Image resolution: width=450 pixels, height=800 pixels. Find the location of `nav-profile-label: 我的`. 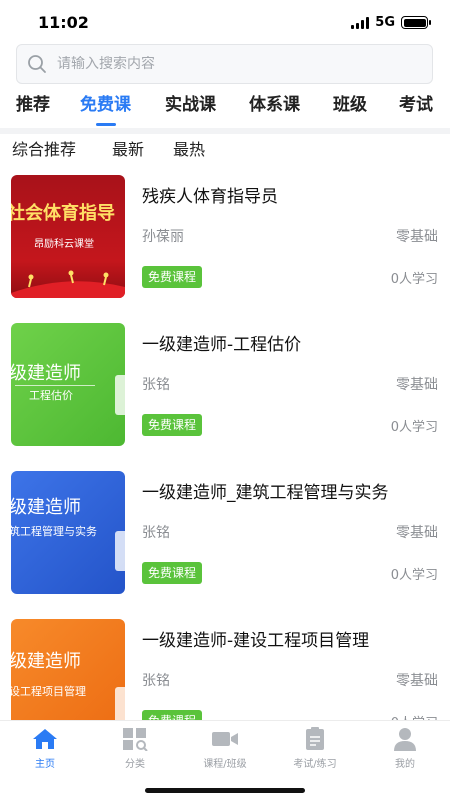

nav-profile-label: 我的 is located at coordinates (405, 764).